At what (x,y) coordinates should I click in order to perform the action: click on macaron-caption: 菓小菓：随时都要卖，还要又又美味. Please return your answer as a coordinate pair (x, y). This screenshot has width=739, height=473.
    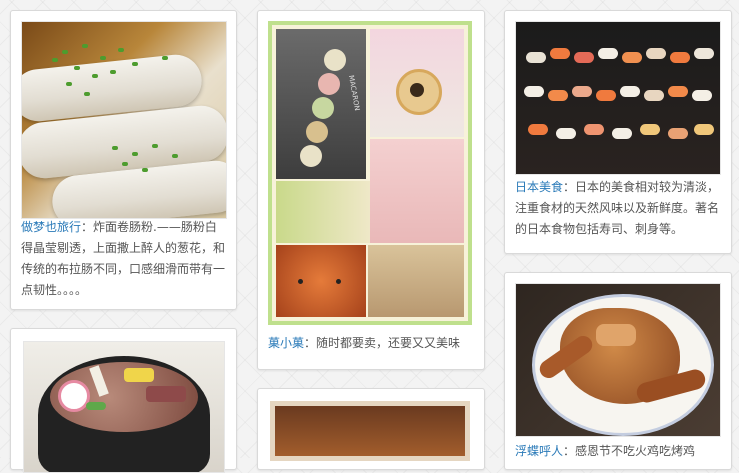
    Looking at the image, I should click on (364, 343).